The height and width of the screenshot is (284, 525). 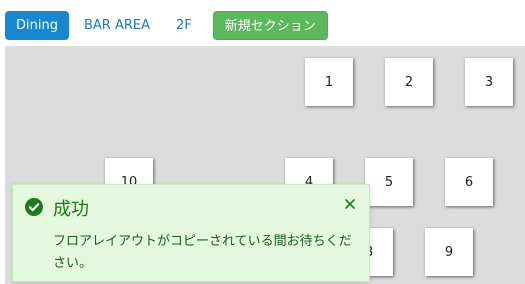 I want to click on tab-bar-area: BAR AREA, so click(x=117, y=25).